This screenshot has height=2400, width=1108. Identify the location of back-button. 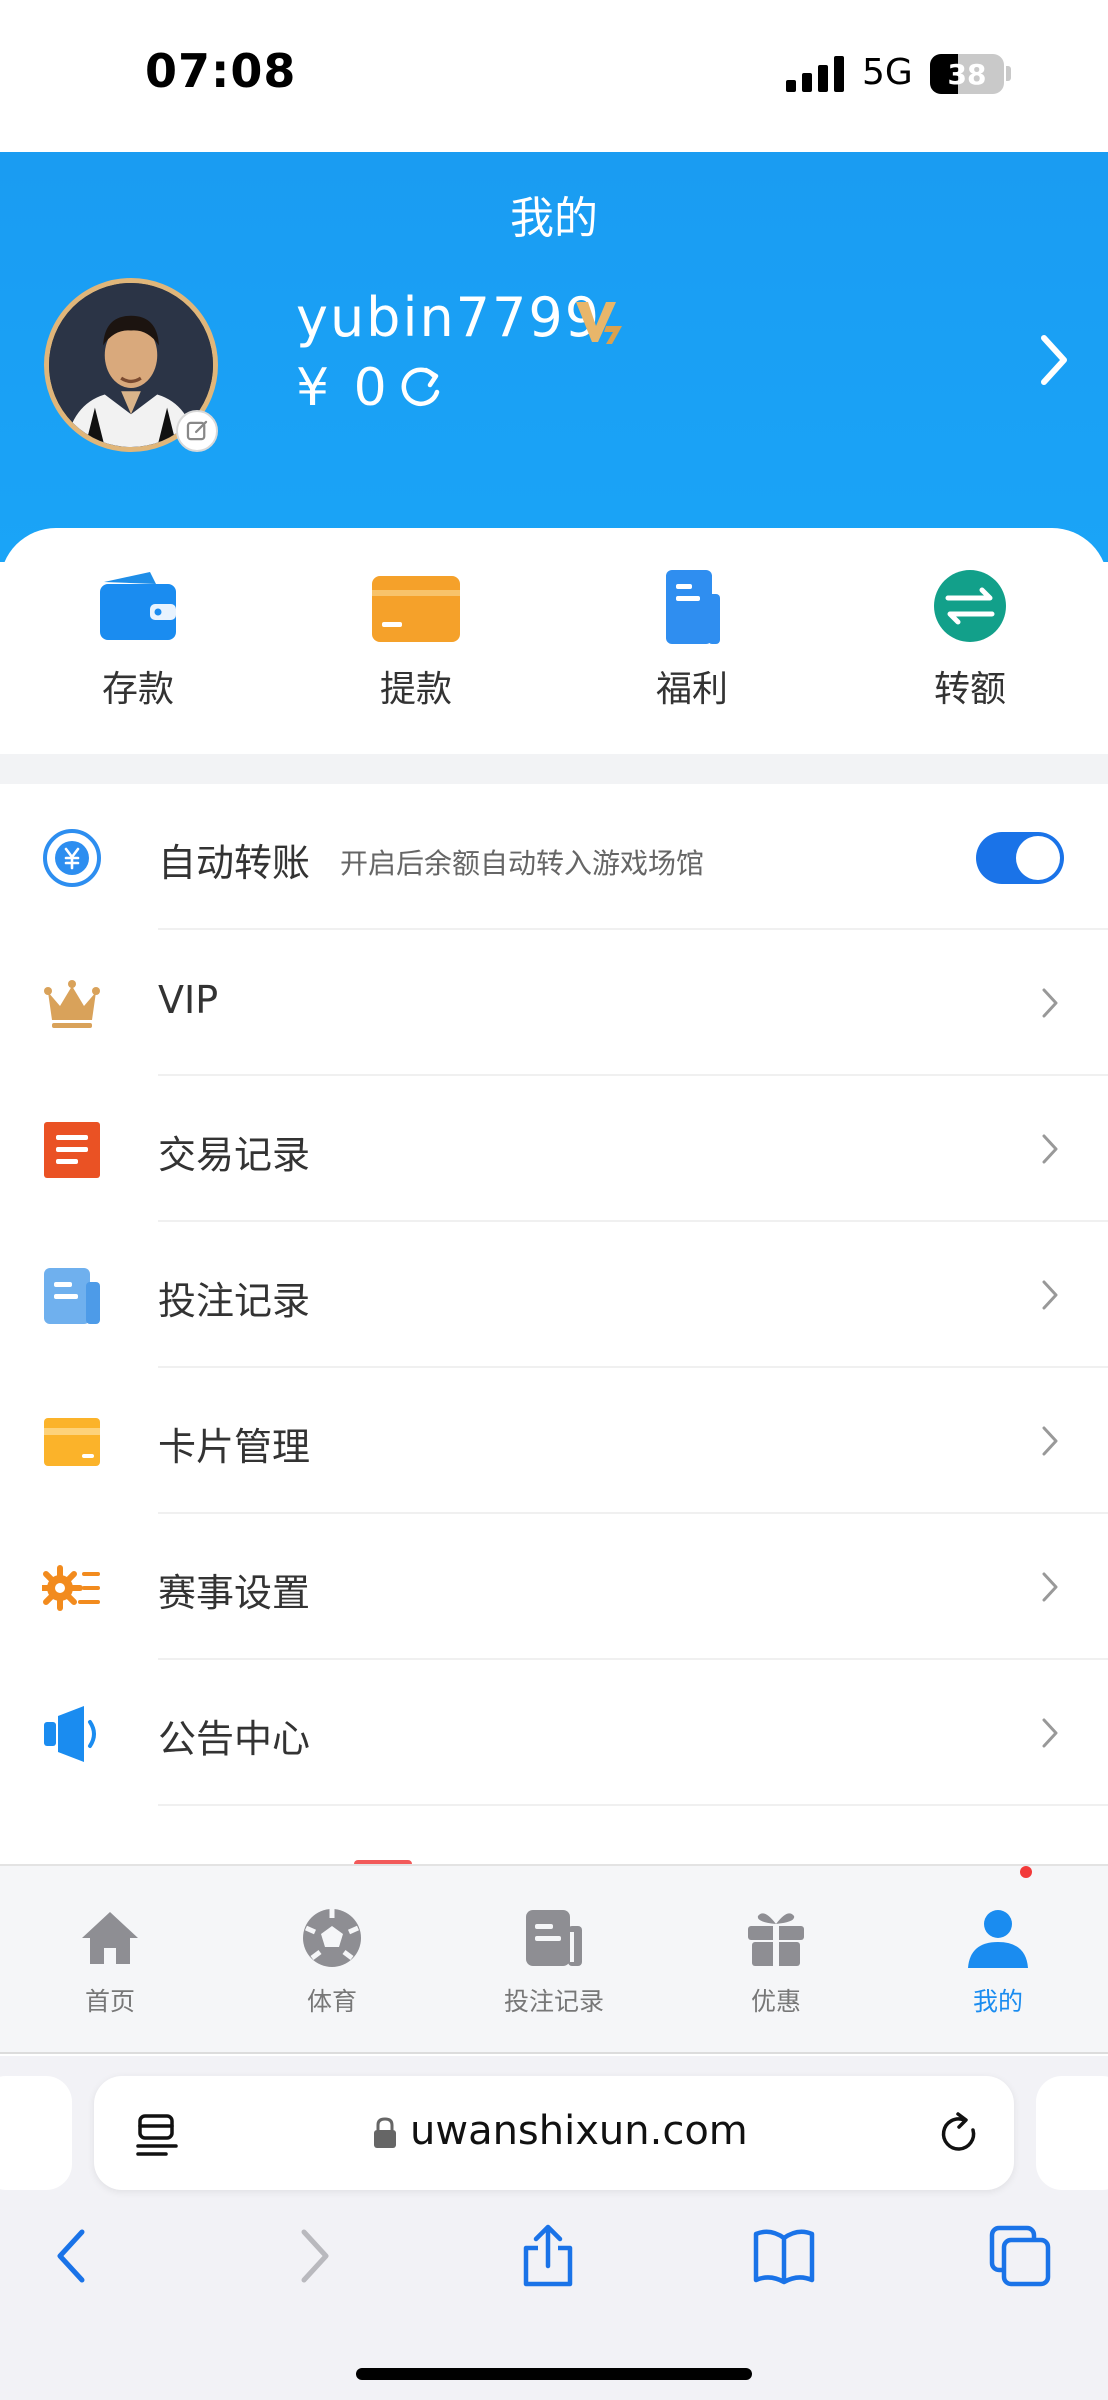
(74, 2256).